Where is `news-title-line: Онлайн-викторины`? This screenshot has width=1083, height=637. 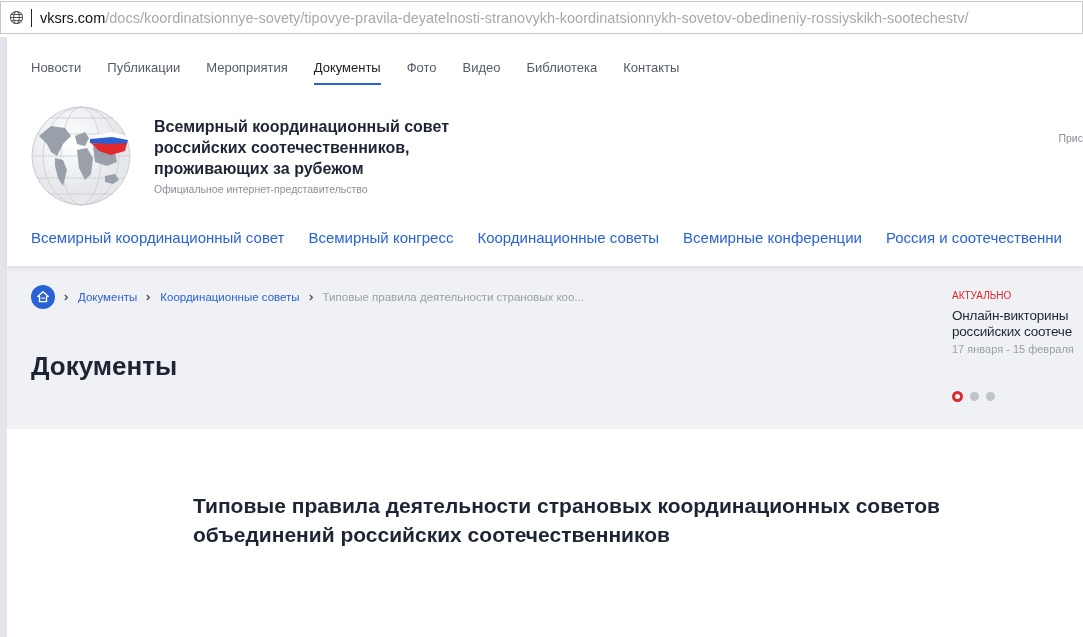 news-title-line: Онлайн-викторины is located at coordinates (1017, 316).